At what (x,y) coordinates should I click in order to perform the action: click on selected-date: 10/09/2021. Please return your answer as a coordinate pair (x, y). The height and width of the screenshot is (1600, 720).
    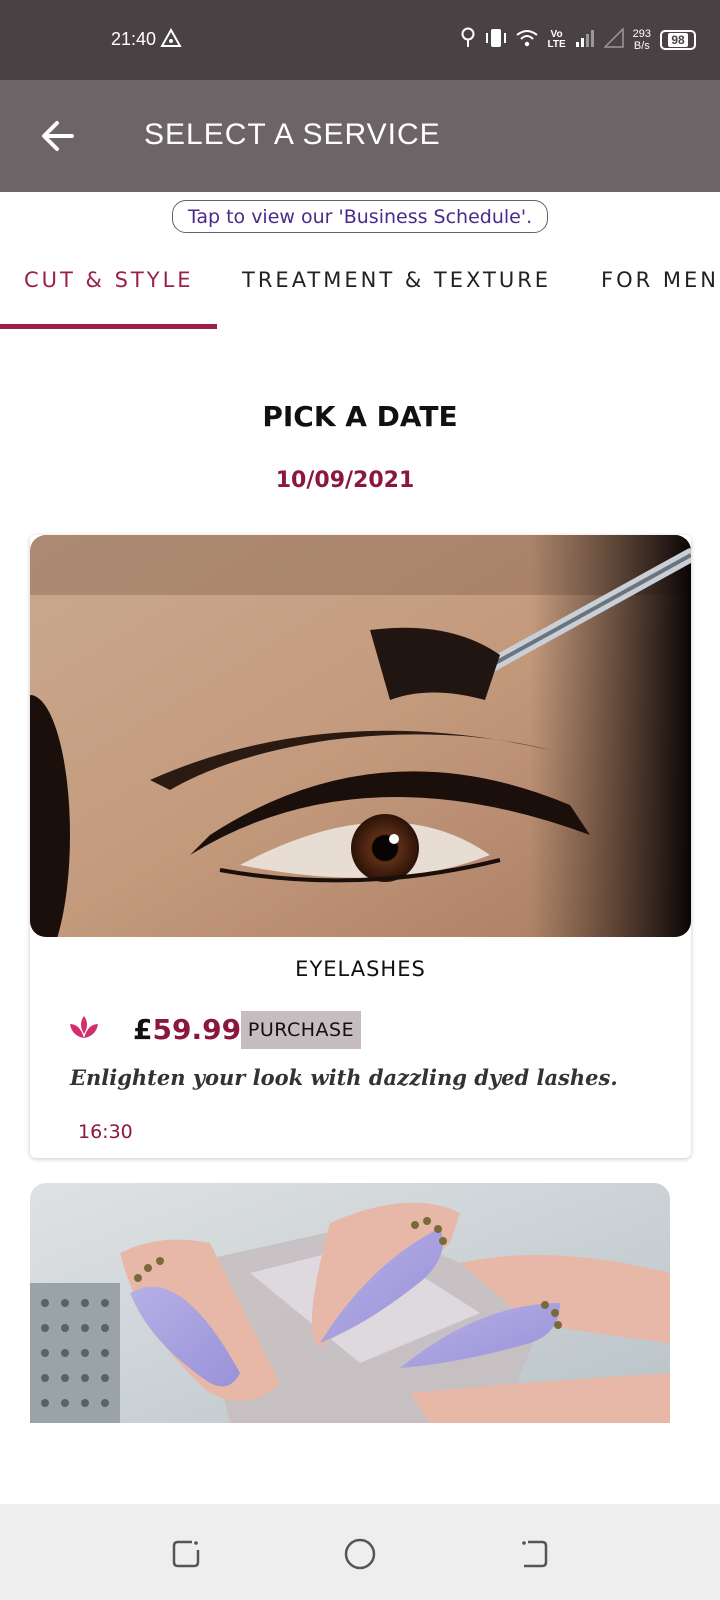
    Looking at the image, I should click on (345, 480).